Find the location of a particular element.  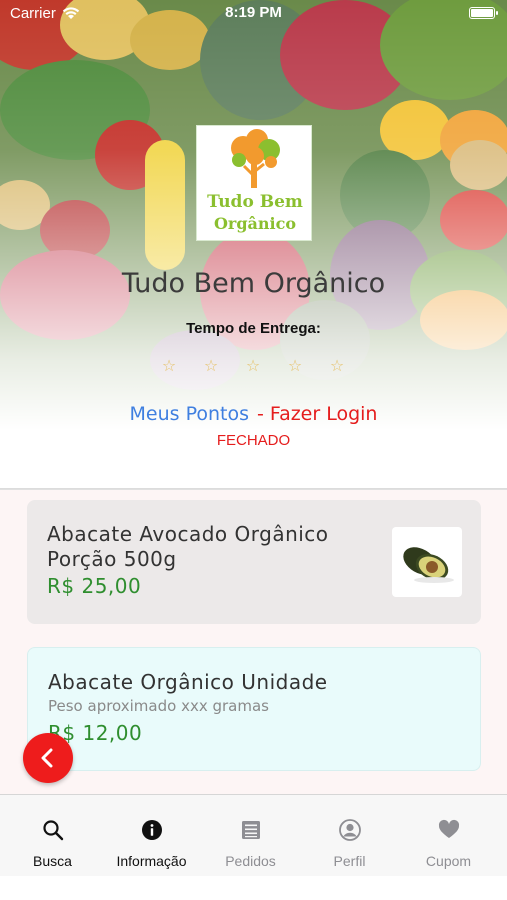

chevron-left-icon is located at coordinates (47, 758).